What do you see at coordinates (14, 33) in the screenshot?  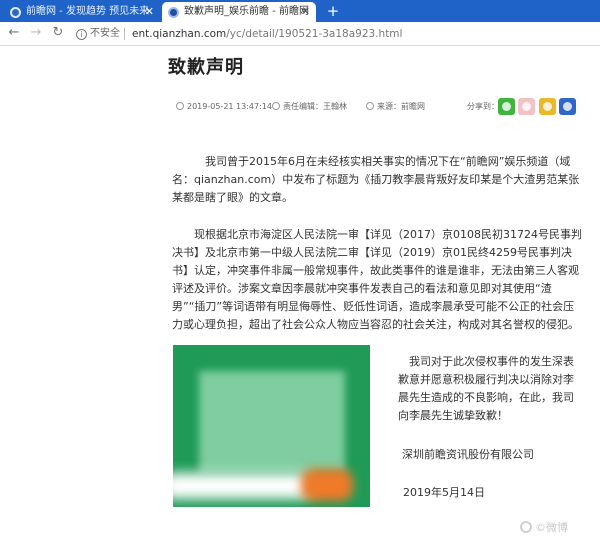 I see `back-arrow-icon: ←` at bounding box center [14, 33].